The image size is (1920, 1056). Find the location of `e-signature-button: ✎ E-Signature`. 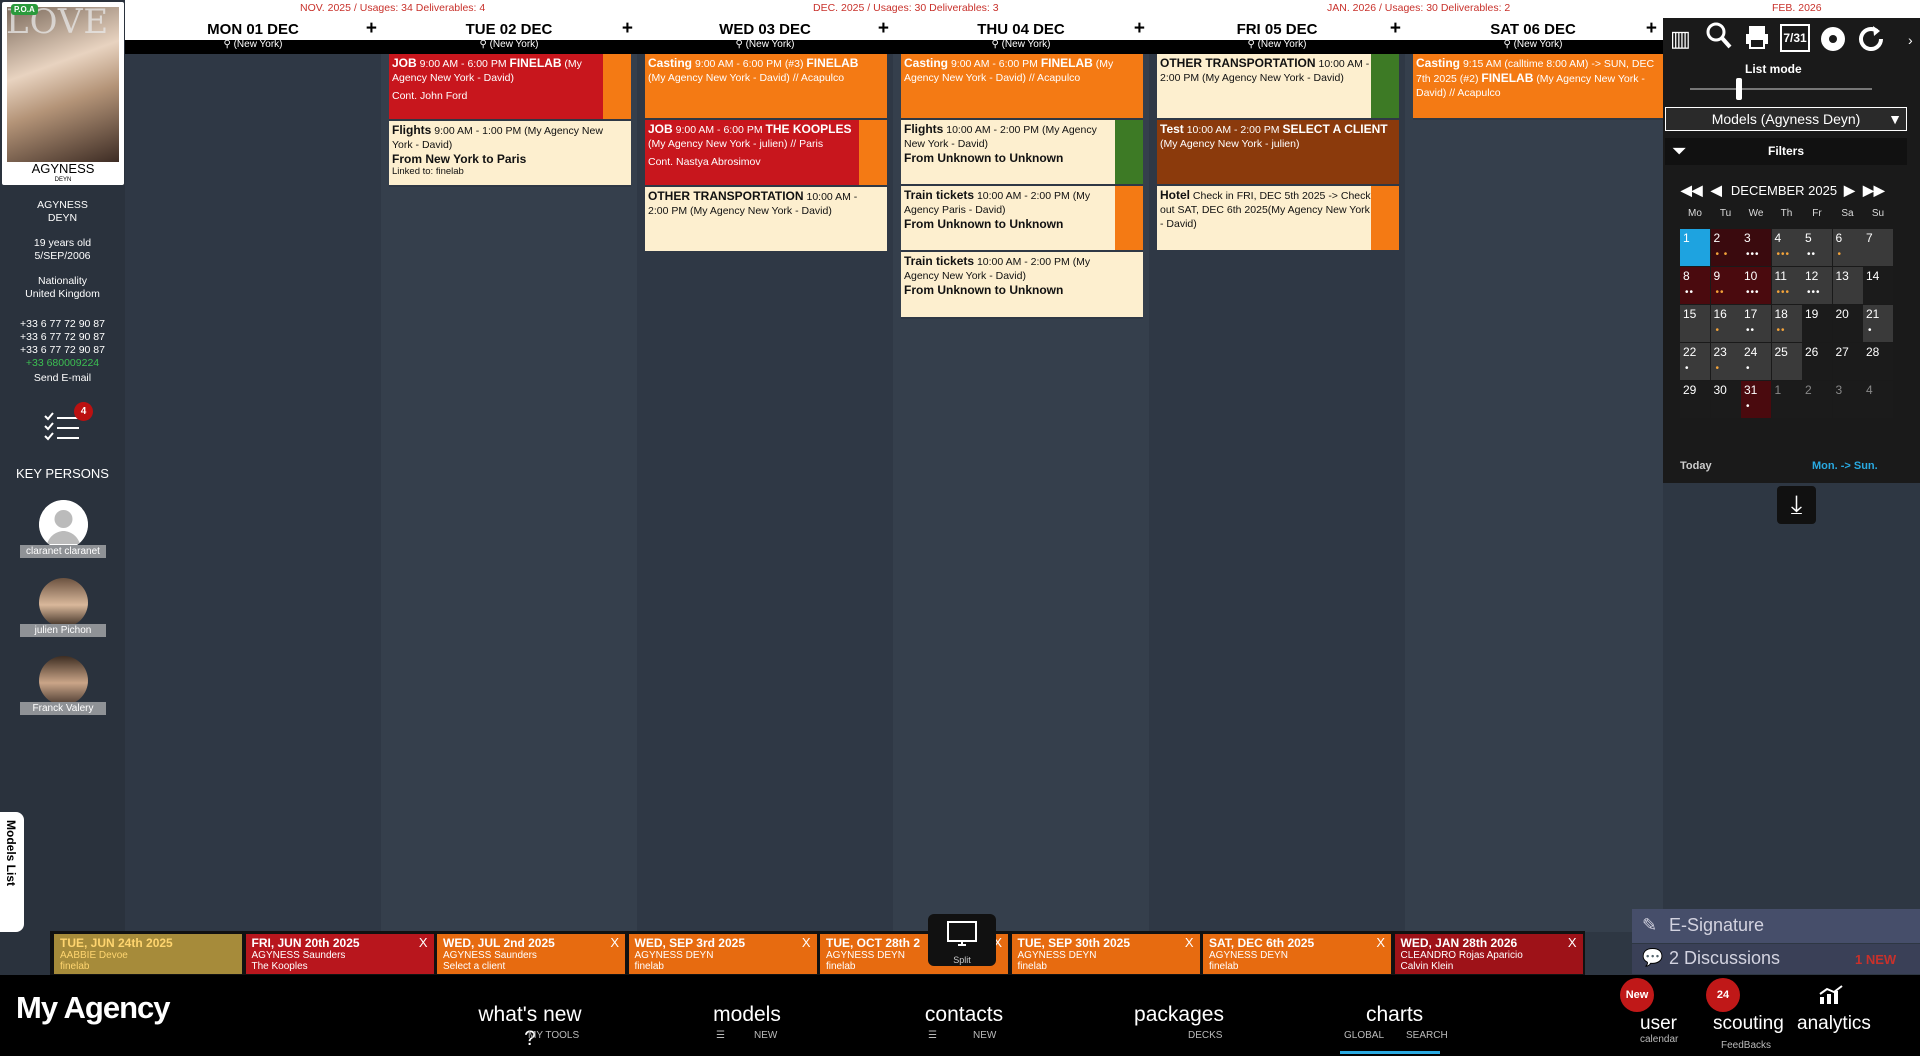

e-signature-button: ✎ E-Signature is located at coordinates (1776, 926).